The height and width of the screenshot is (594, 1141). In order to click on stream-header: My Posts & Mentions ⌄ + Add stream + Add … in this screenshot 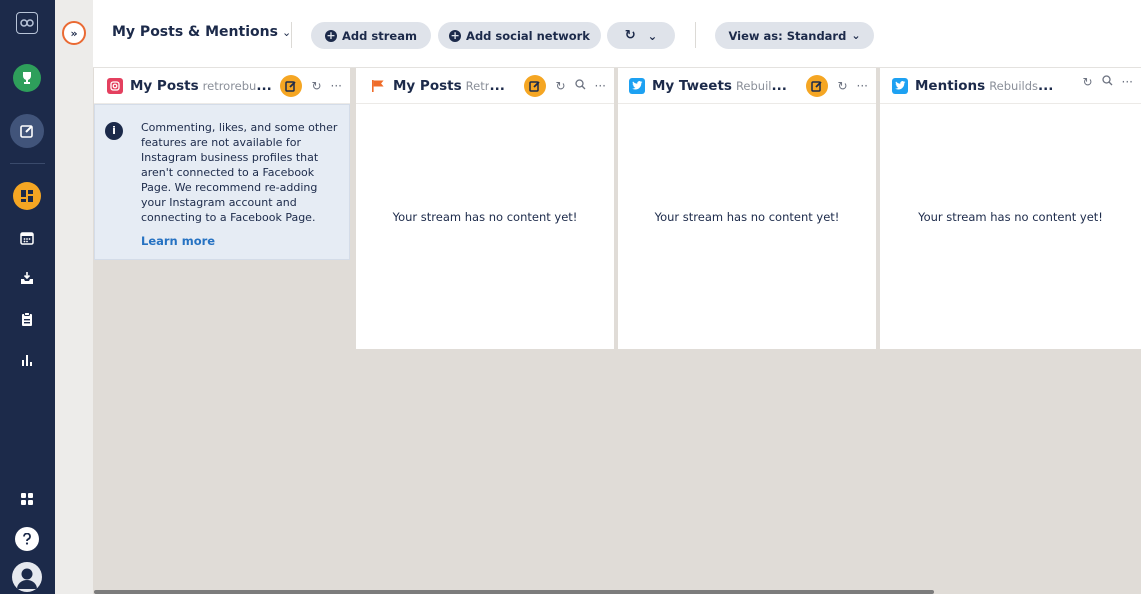, I will do `click(617, 34)`.